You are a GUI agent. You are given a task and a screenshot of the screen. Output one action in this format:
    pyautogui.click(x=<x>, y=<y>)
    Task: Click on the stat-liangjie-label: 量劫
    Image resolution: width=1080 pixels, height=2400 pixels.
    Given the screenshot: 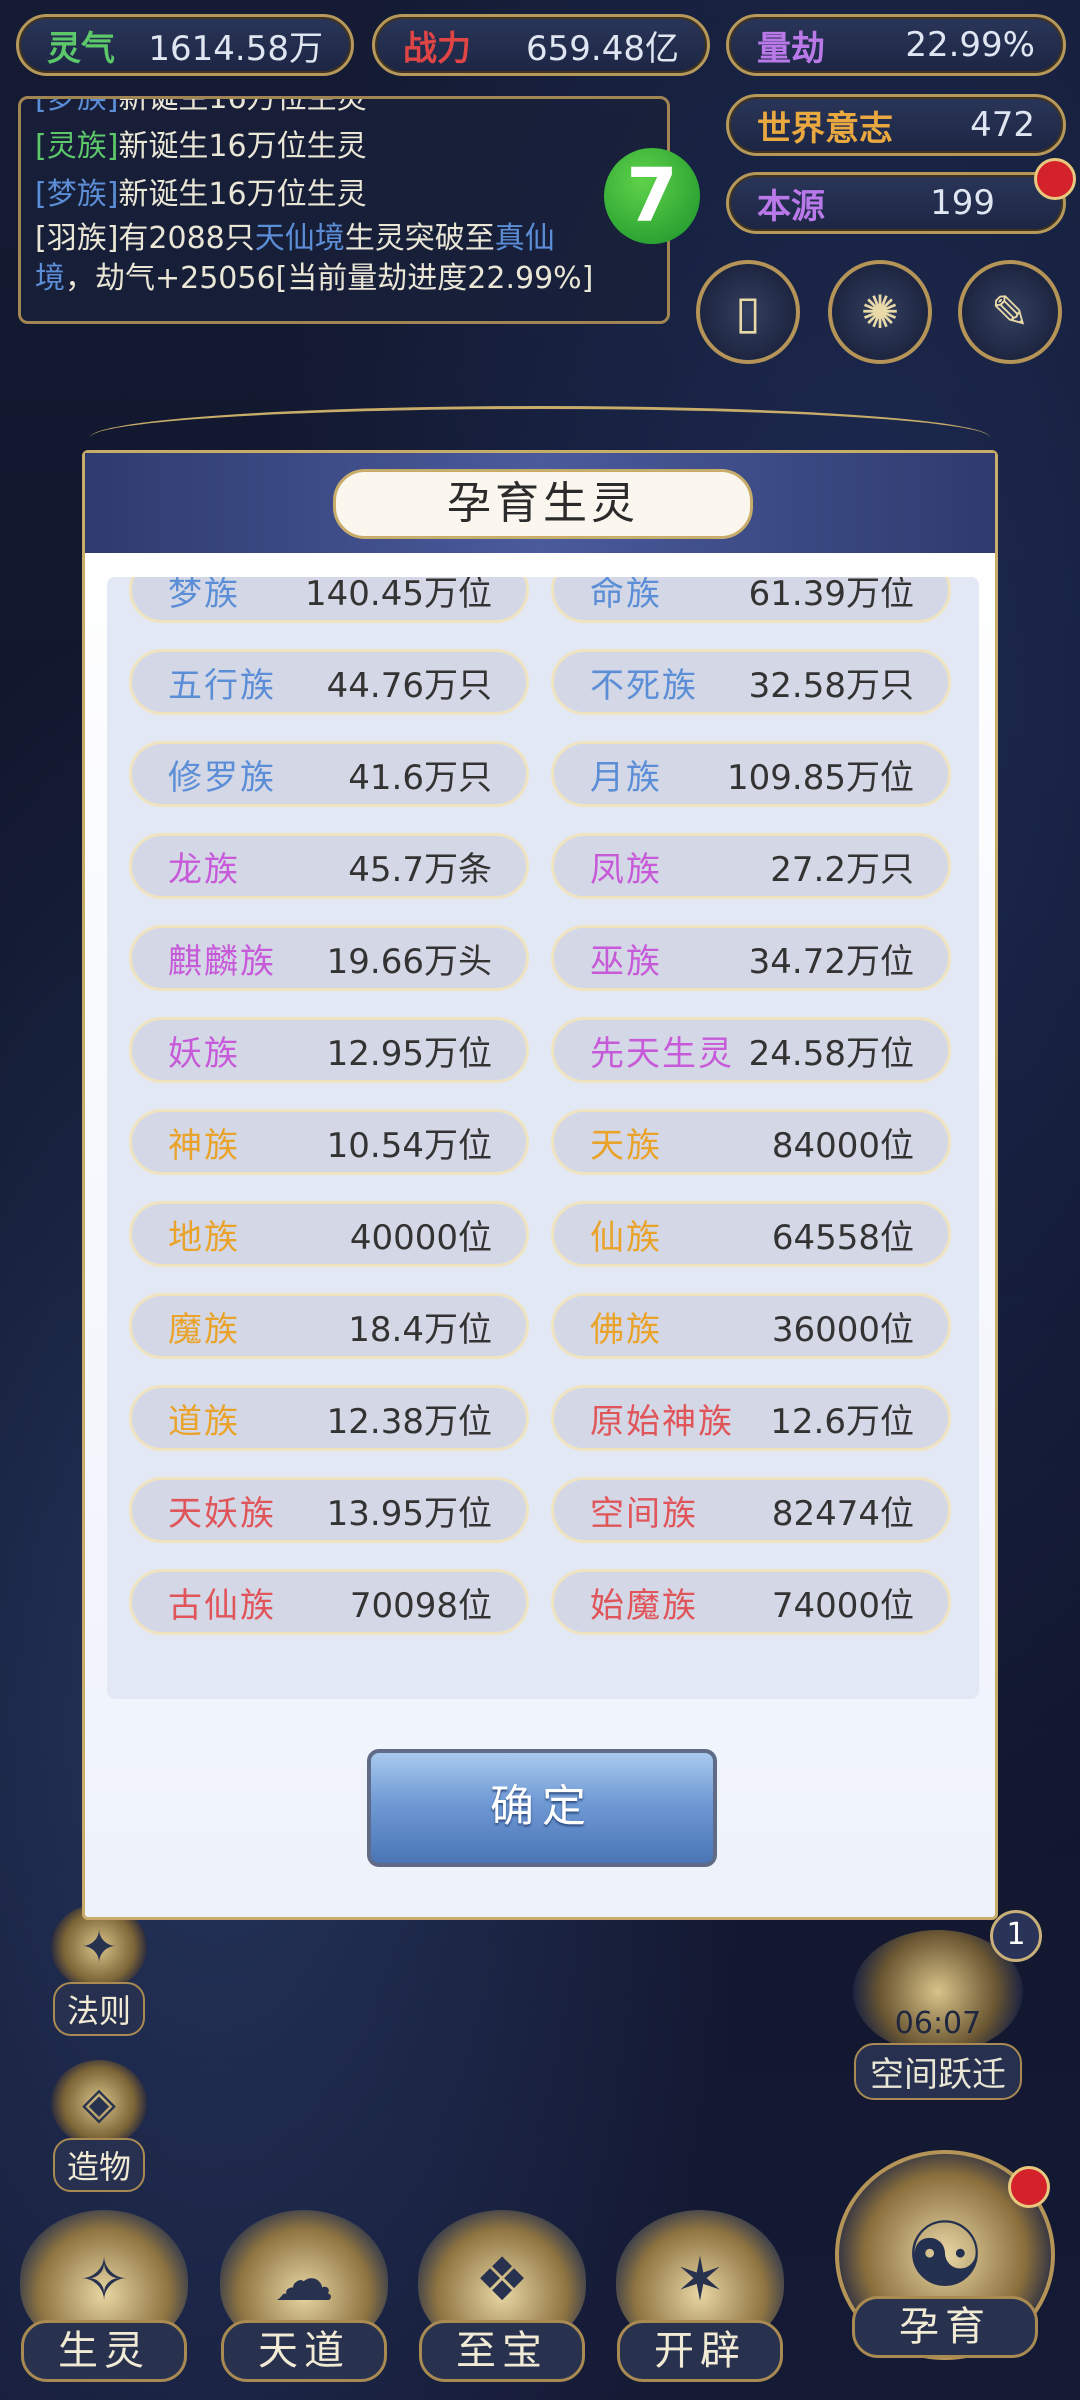 What is the action you would take?
    pyautogui.click(x=791, y=48)
    